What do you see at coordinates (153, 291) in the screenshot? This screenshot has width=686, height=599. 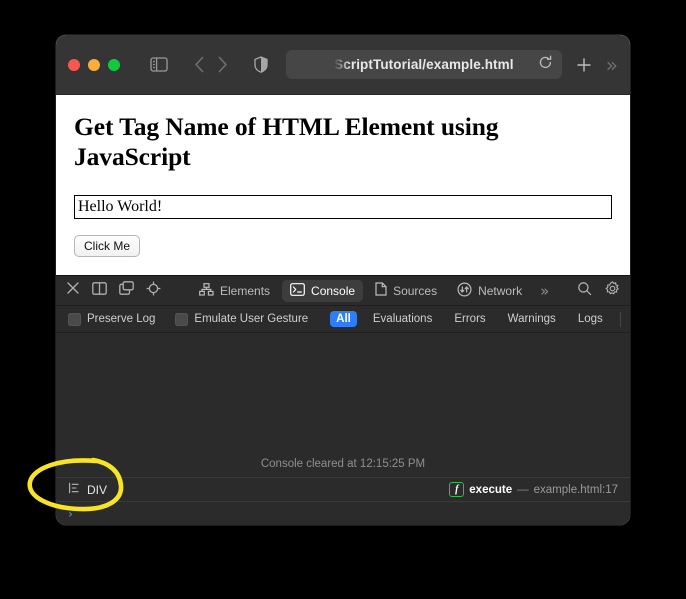 I see `inspect-element-icon` at bounding box center [153, 291].